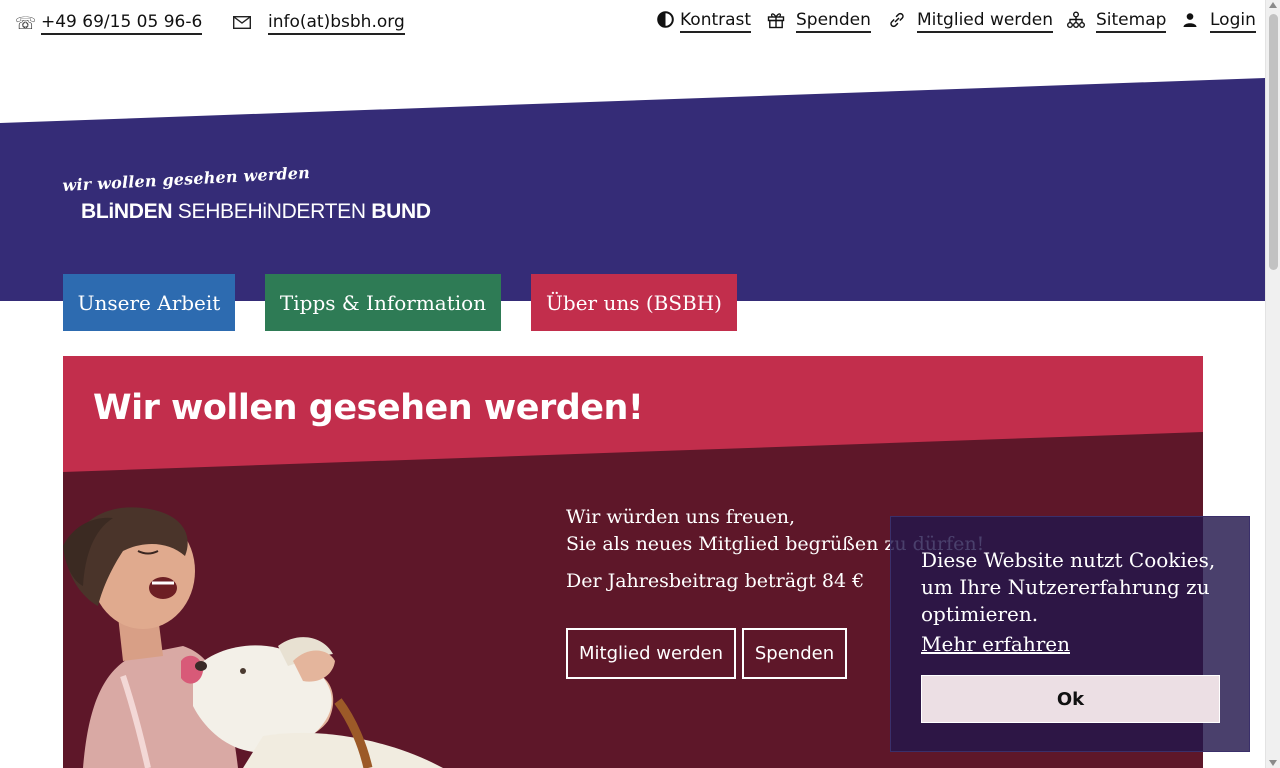 The height and width of the screenshot is (768, 1280). I want to click on scroll-up-arrow-icon, so click(1273, 5).